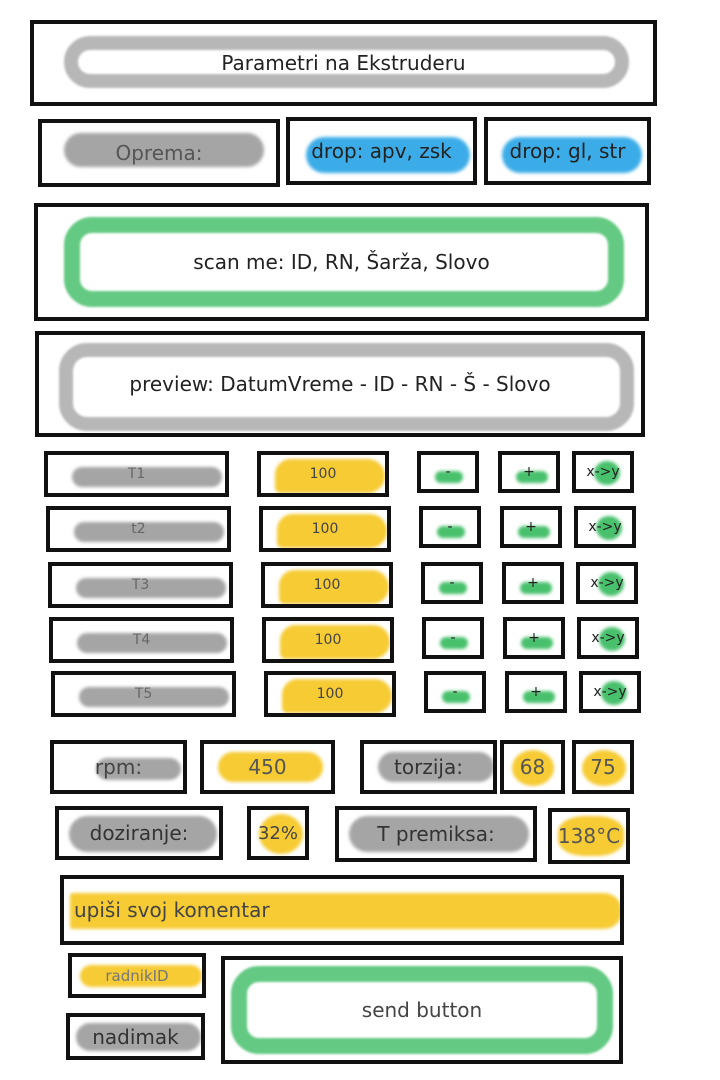 This screenshot has width=720, height=1080. I want to click on temp-label: T1, so click(136, 474).